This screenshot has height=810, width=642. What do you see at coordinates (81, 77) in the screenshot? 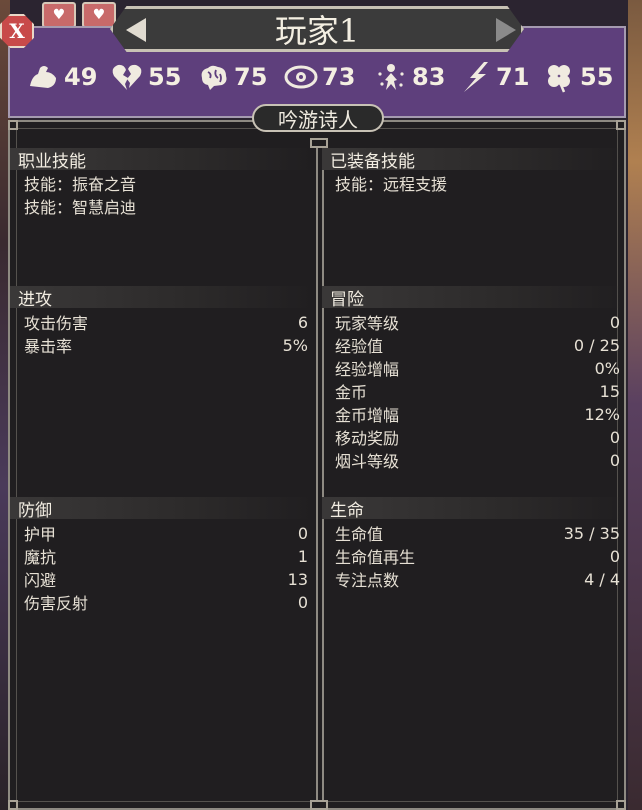
I see `stat-value: 49` at bounding box center [81, 77].